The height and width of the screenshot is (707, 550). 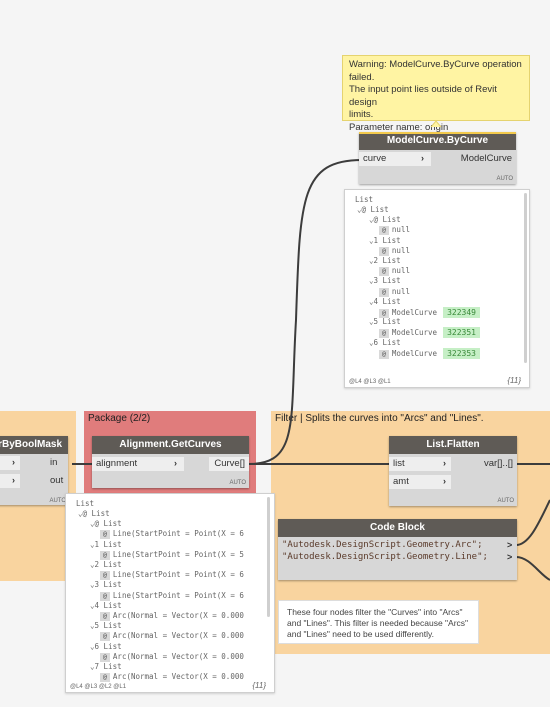 What do you see at coordinates (106, 625) in the screenshot?
I see `preview-sublist: ⌄5 List` at bounding box center [106, 625].